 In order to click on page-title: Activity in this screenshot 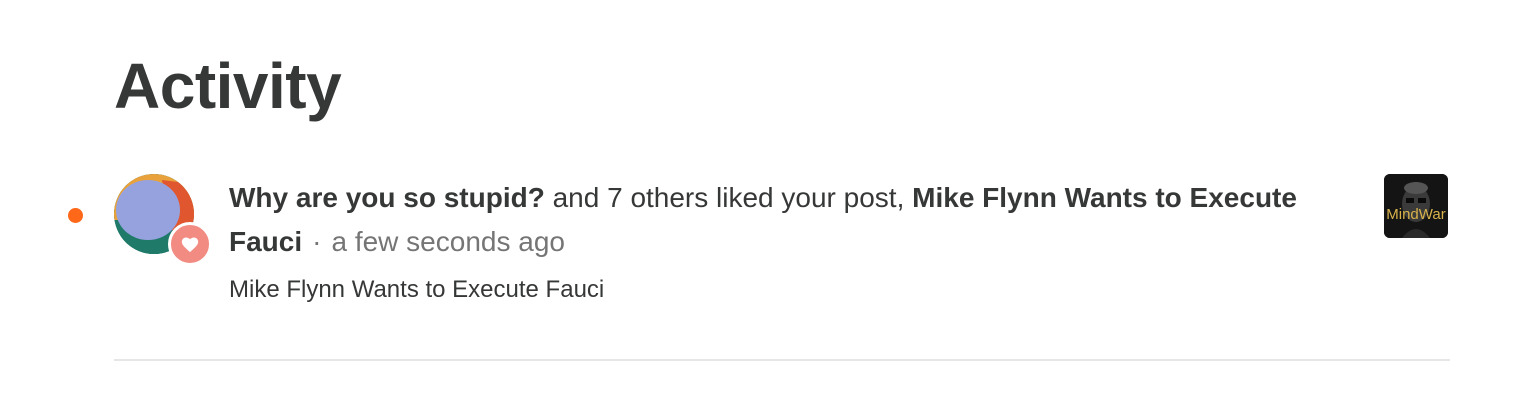, I will do `click(228, 86)`.